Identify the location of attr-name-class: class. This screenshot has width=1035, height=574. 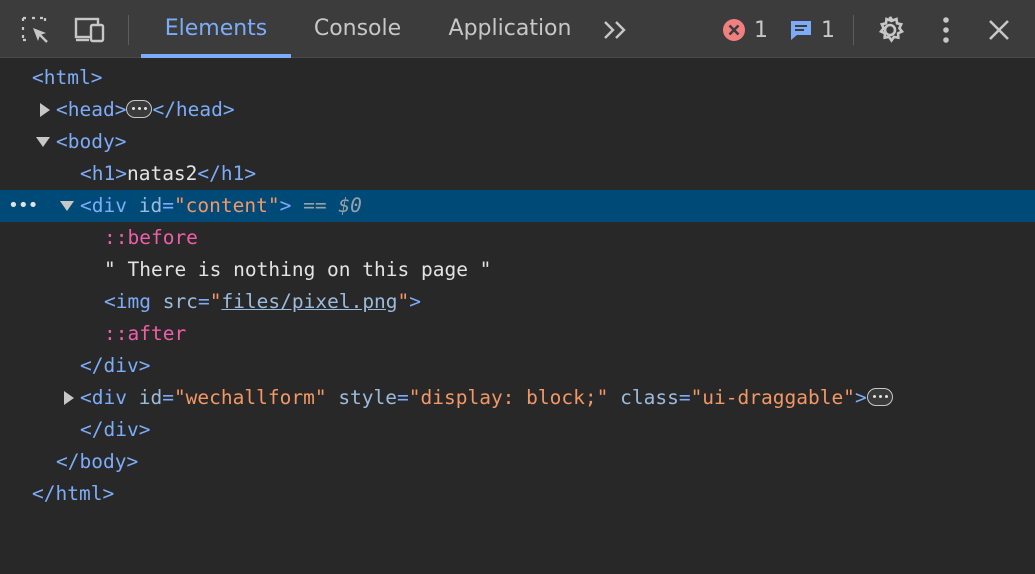
(649, 397).